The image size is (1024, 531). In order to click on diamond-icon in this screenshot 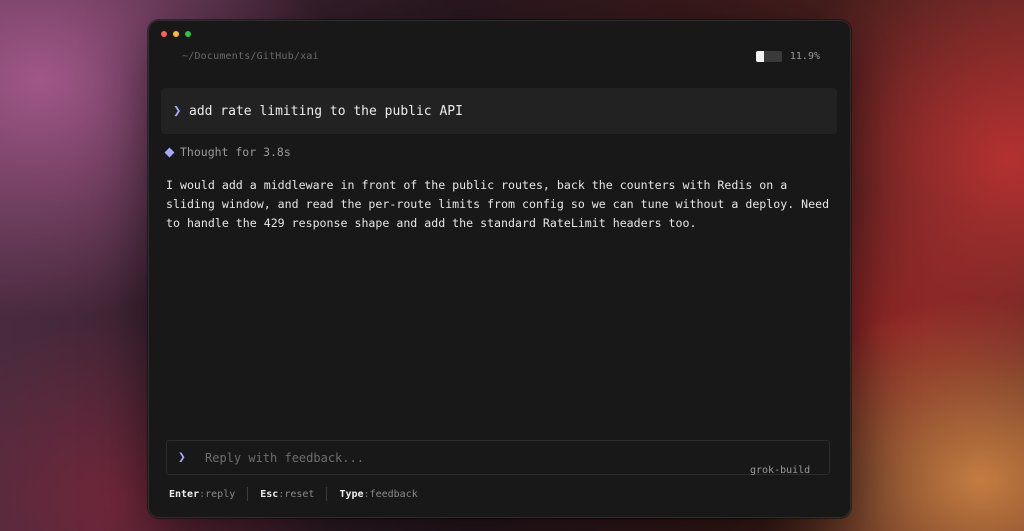, I will do `click(169, 152)`.